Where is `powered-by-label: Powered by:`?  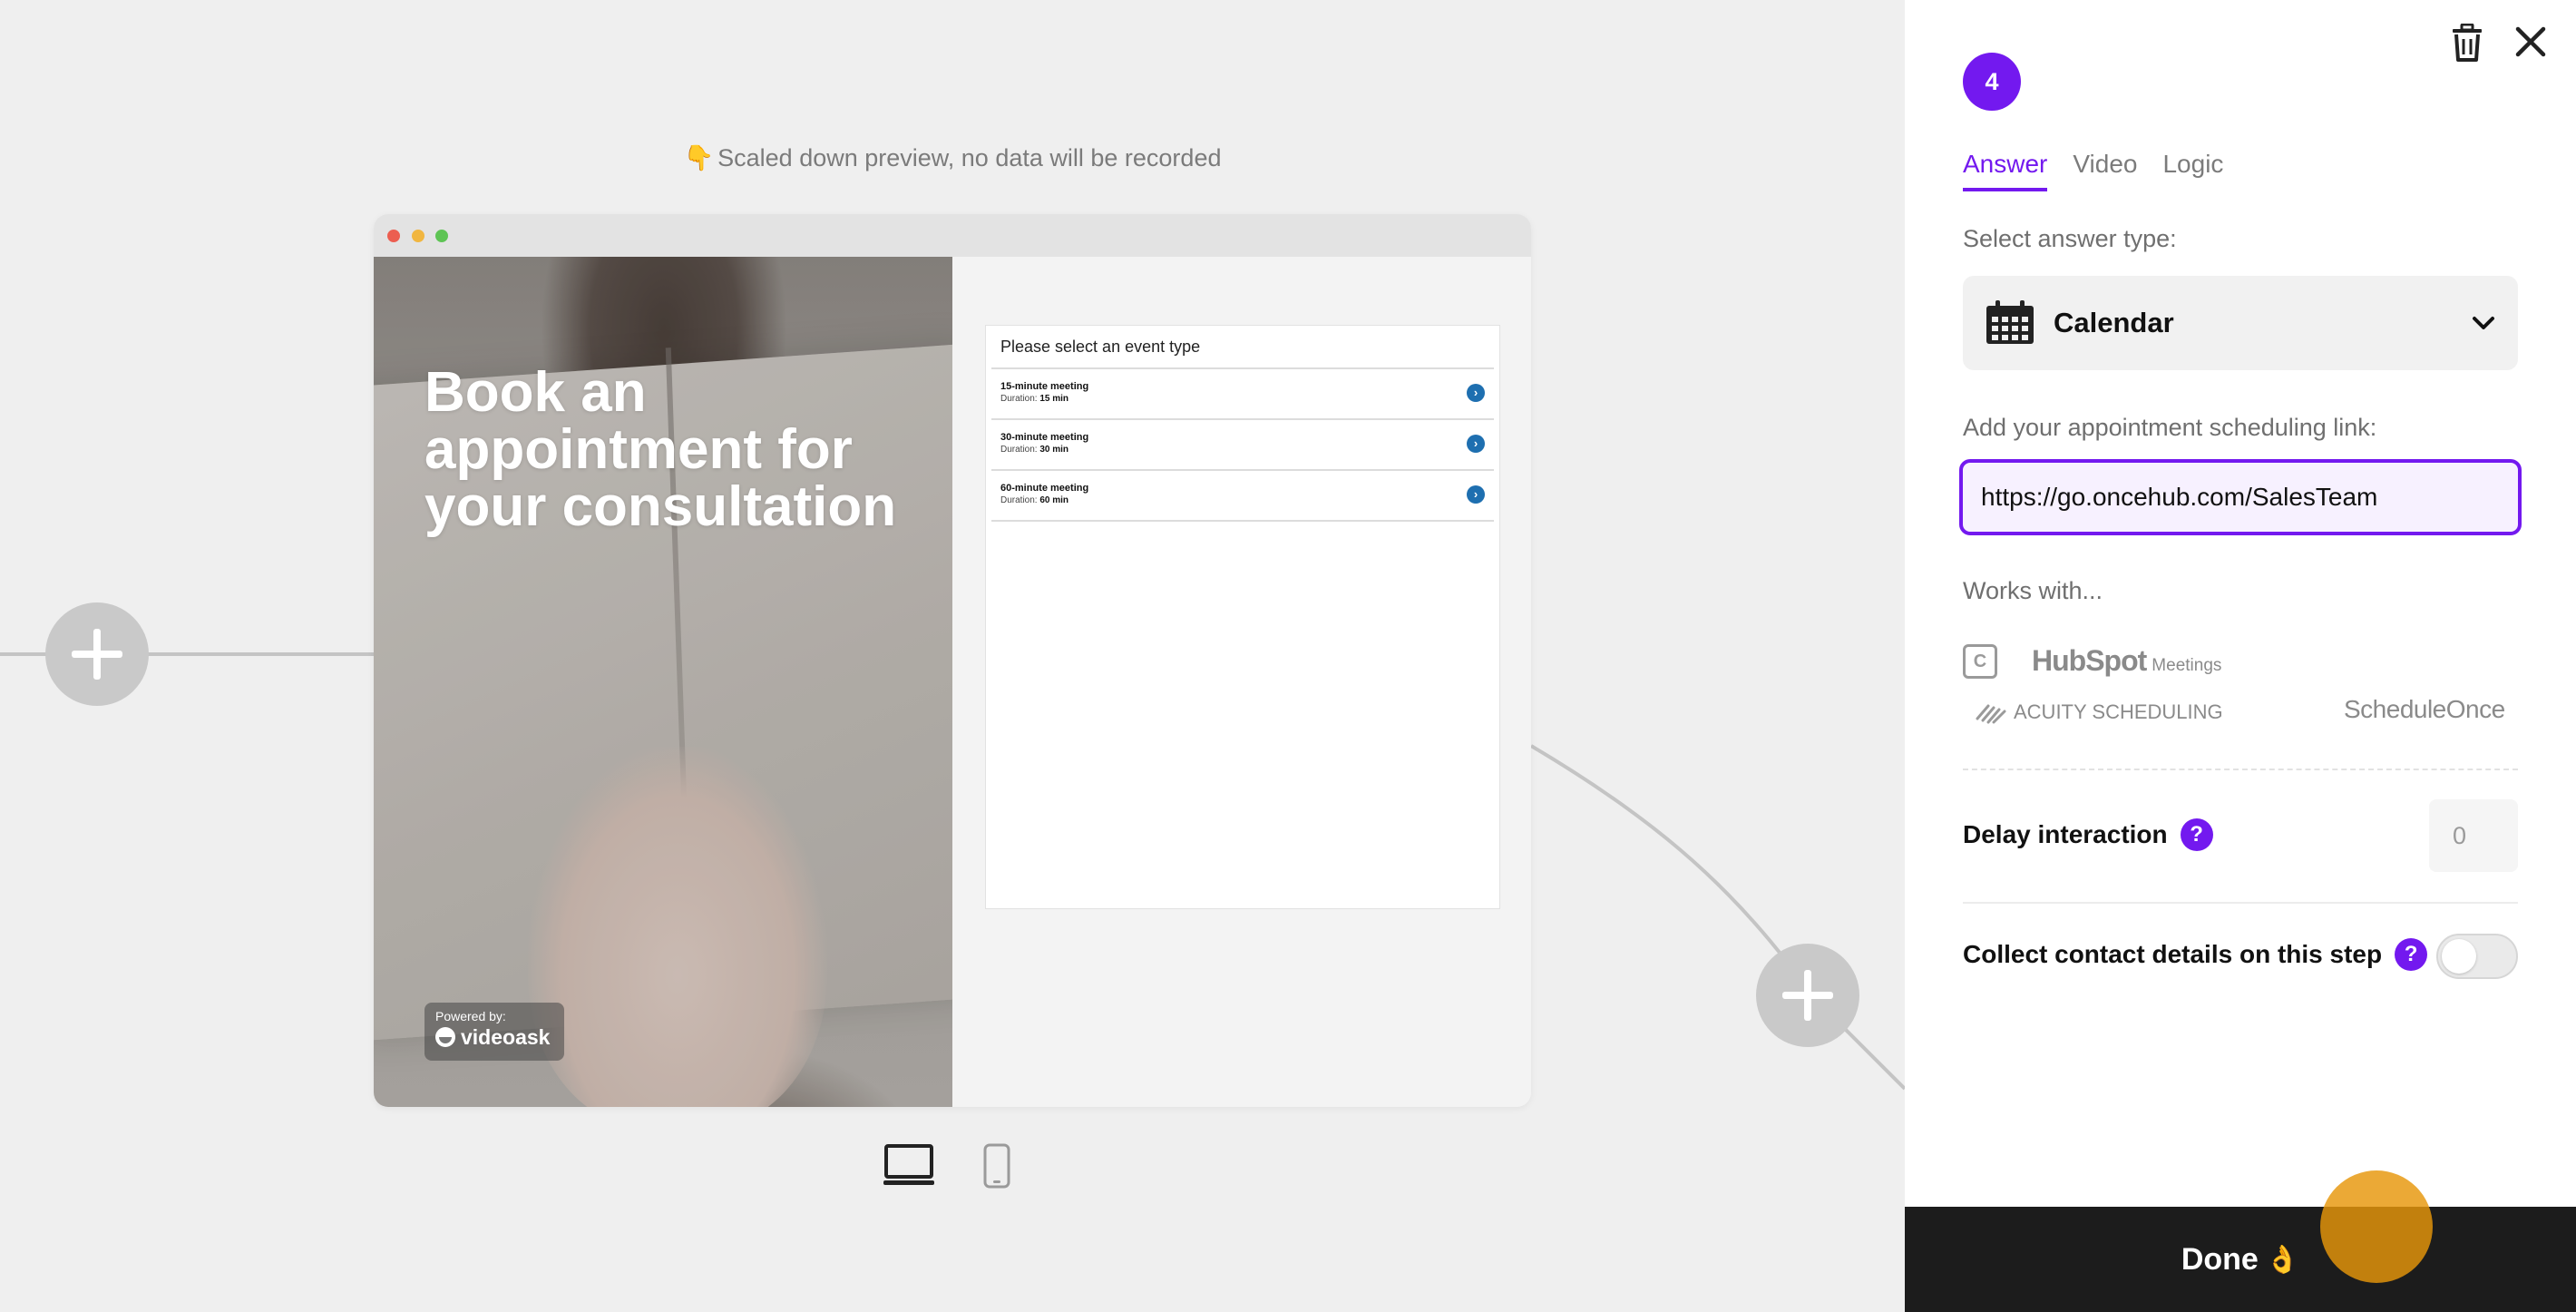
powered-by-label: Powered by: is located at coordinates (470, 1016).